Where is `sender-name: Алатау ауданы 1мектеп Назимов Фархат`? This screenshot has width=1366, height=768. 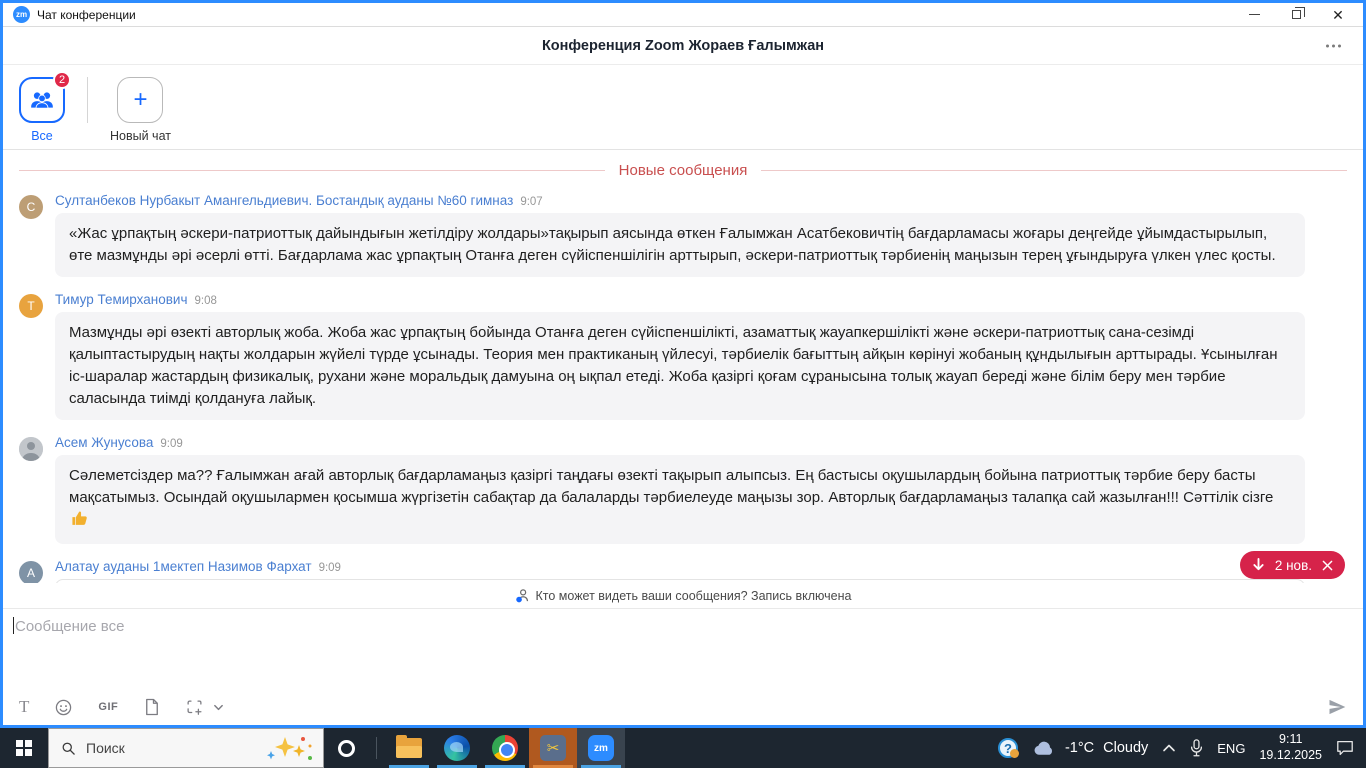 sender-name: Алатау ауданы 1мектеп Назимов Фархат is located at coordinates (183, 567).